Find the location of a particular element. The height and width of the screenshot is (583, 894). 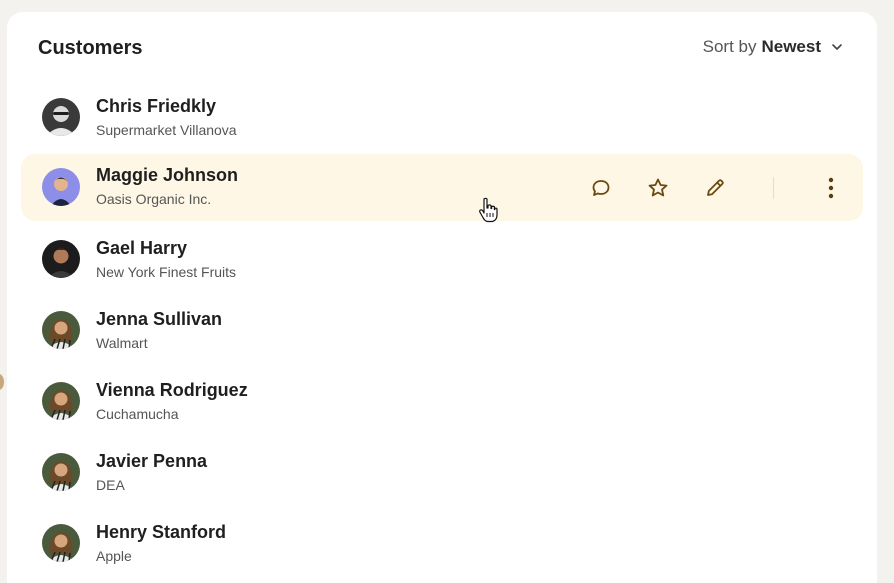

customer-name: Chris Friedkly is located at coordinates (166, 106).